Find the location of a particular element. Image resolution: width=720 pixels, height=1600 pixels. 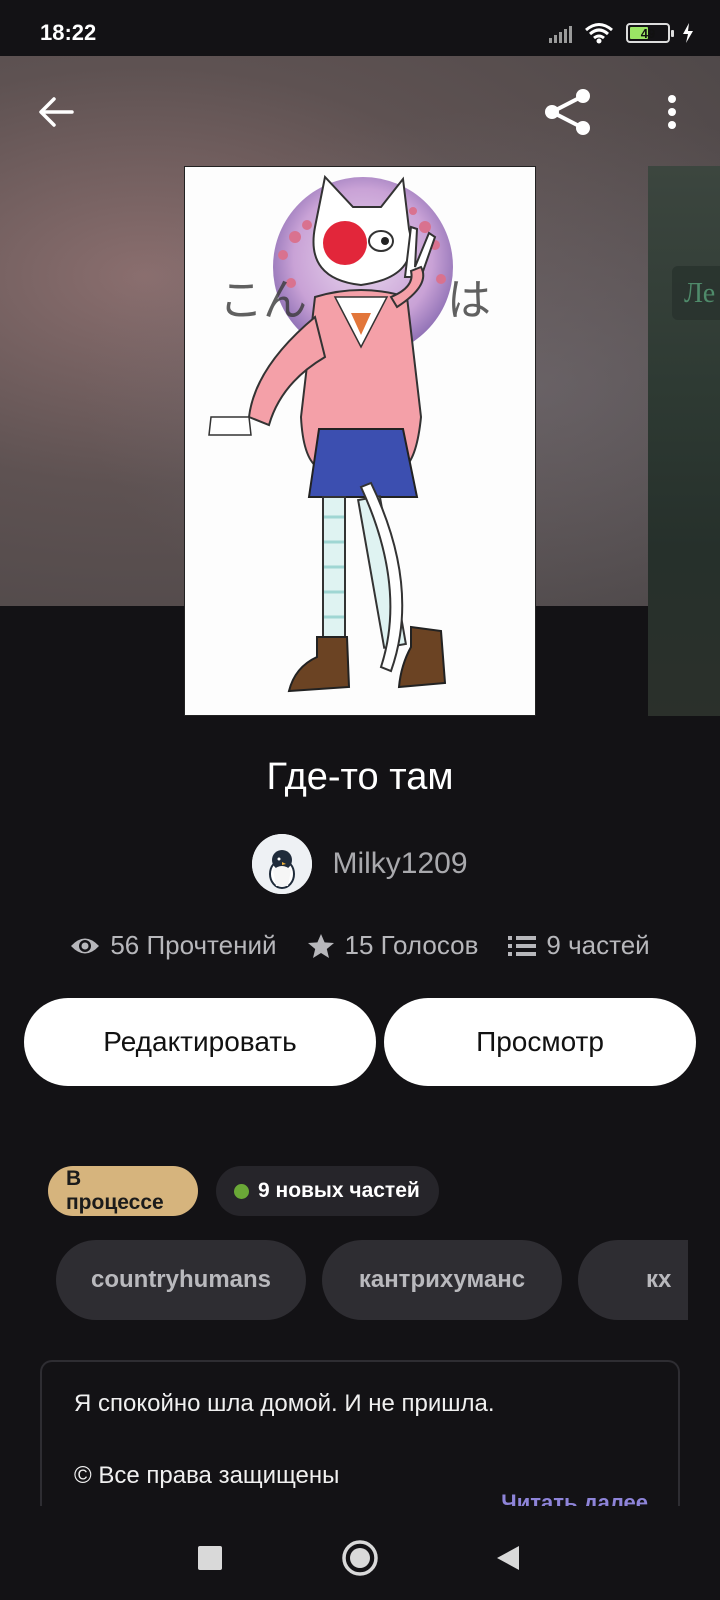

reads-count: 56 Прочтений is located at coordinates (193, 945).